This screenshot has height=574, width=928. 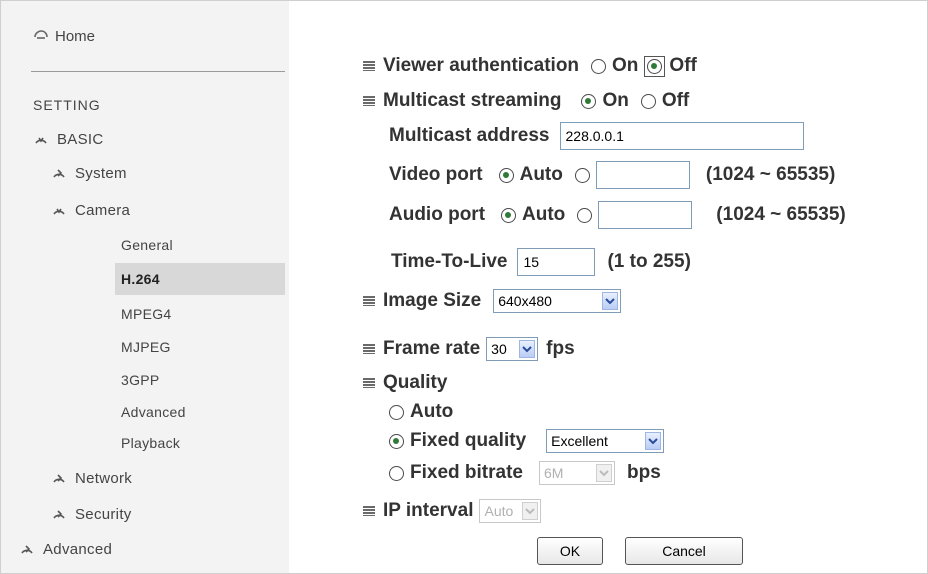 I want to click on sidebar-item-label: 3GPP, so click(x=140, y=380).